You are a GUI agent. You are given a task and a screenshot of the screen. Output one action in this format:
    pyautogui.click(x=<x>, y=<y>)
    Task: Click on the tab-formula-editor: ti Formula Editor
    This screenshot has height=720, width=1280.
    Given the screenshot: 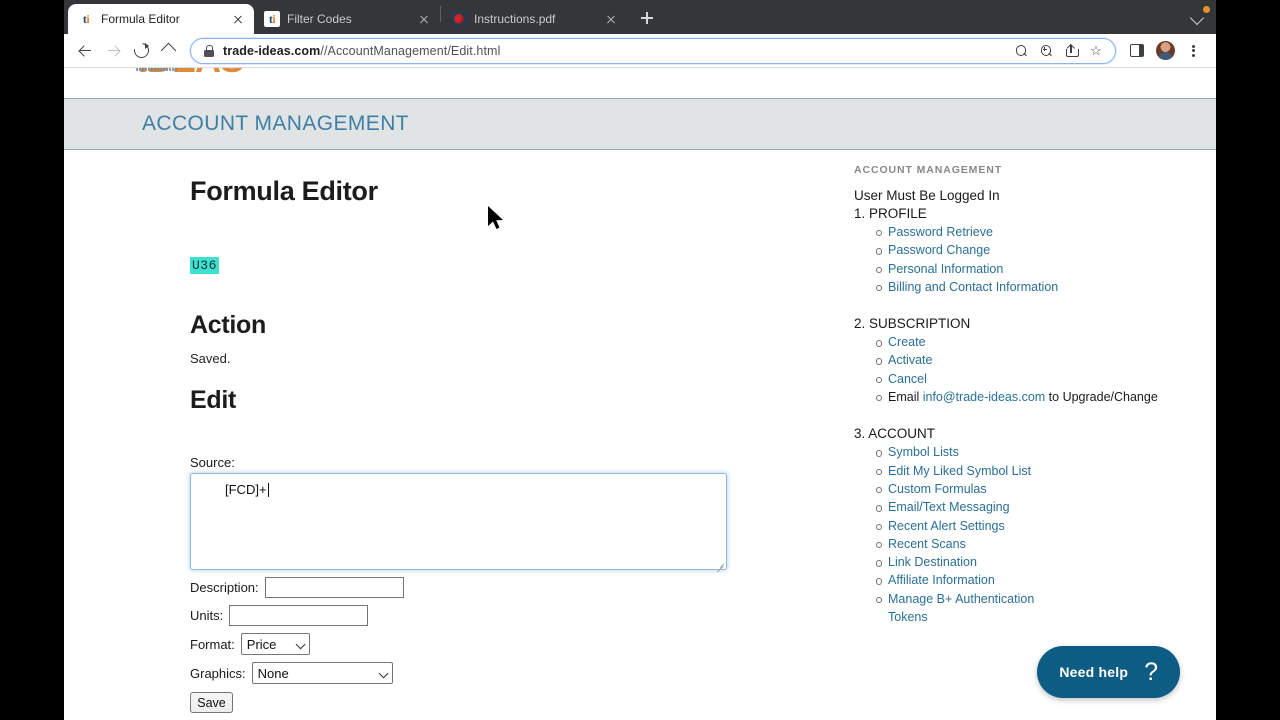 What is the action you would take?
    pyautogui.click(x=161, y=19)
    